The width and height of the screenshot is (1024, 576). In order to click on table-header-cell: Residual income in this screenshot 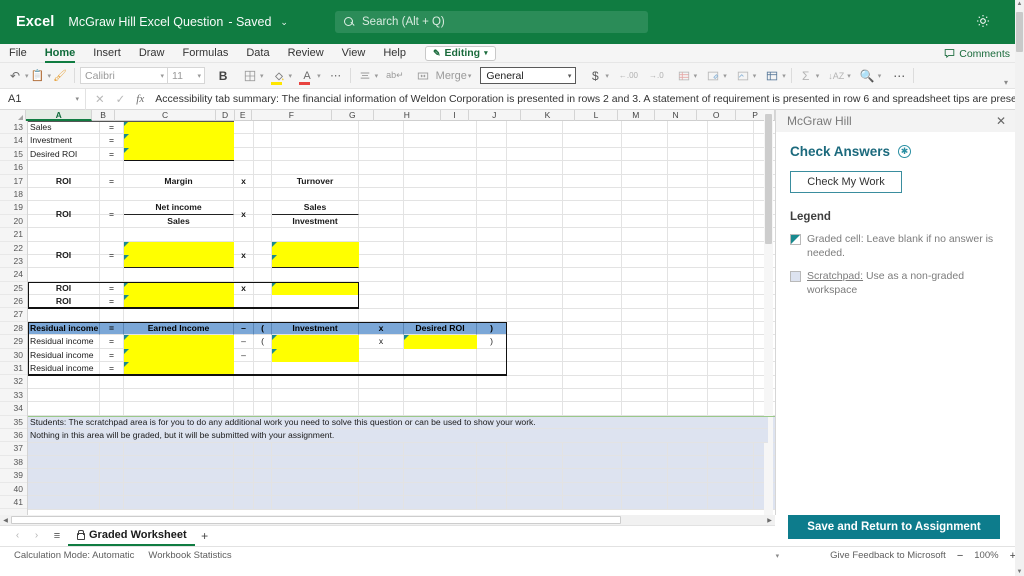, I will do `click(64, 329)`.